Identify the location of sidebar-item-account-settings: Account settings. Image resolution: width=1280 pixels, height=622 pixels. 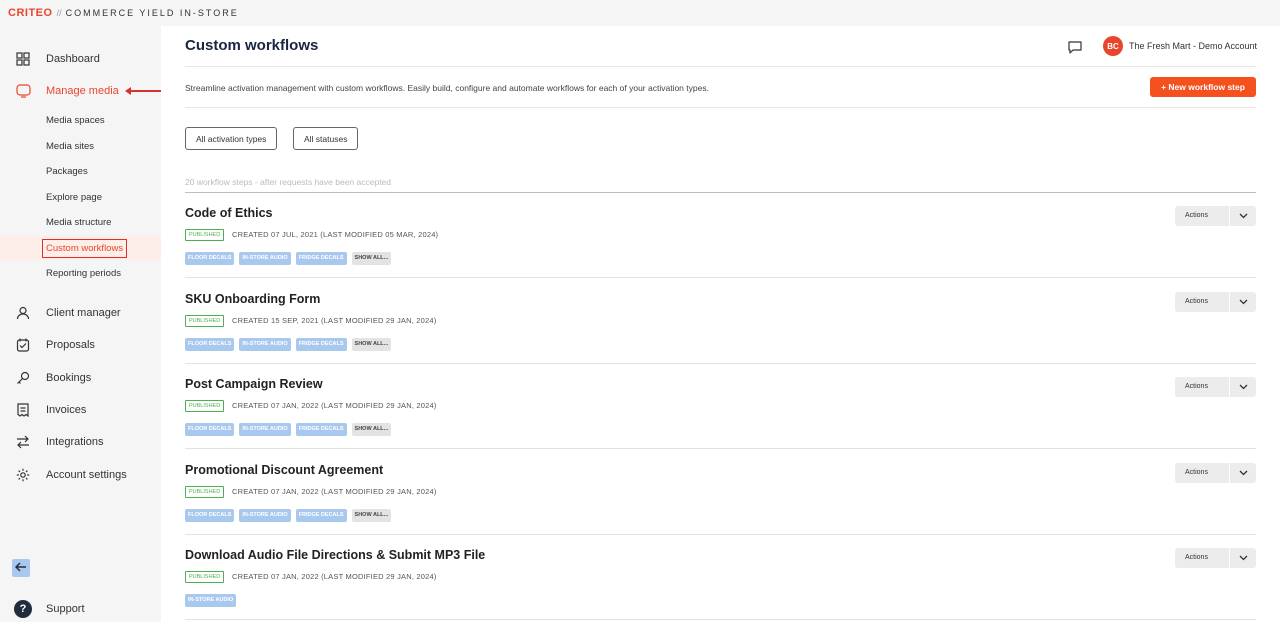
(80, 475).